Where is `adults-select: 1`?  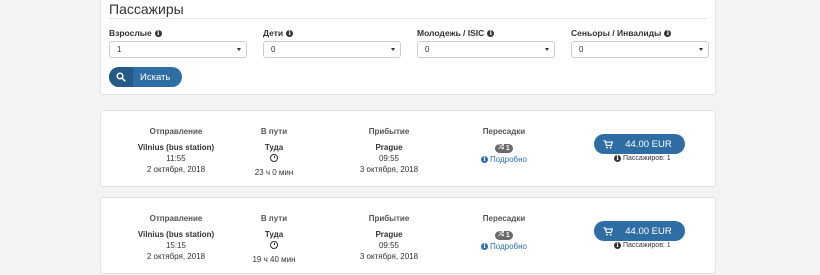
adults-select: 1 is located at coordinates (178, 49).